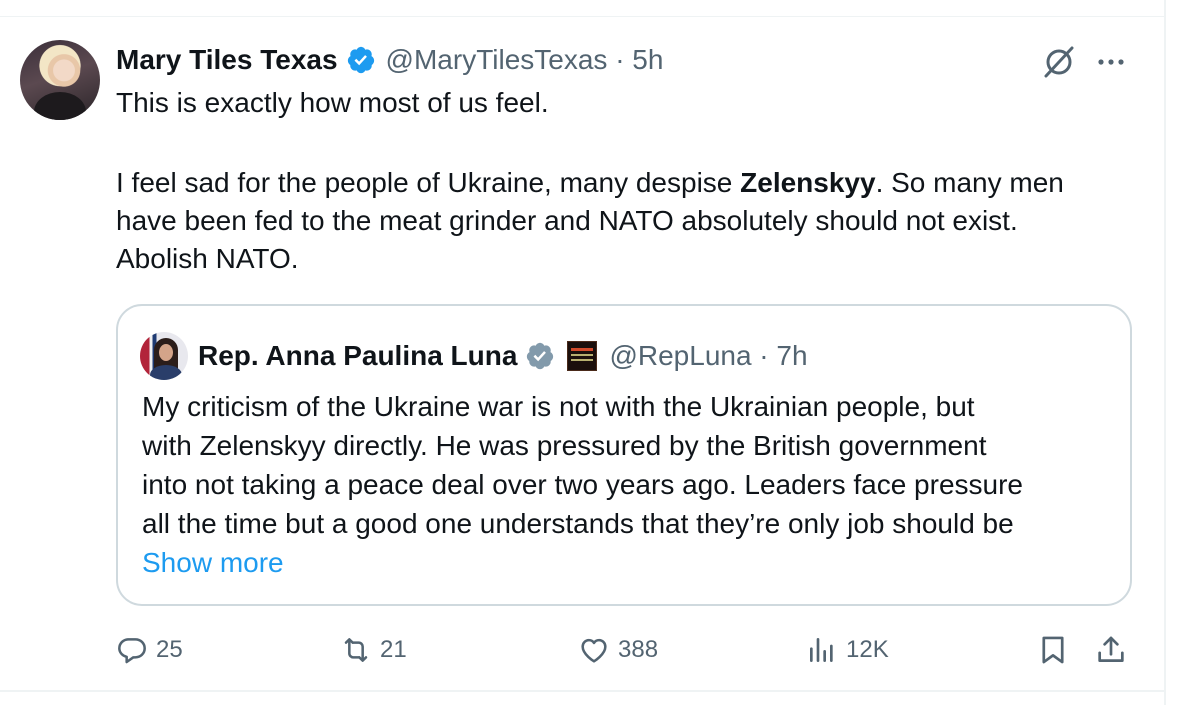  What do you see at coordinates (356, 650) in the screenshot?
I see `repost-icon` at bounding box center [356, 650].